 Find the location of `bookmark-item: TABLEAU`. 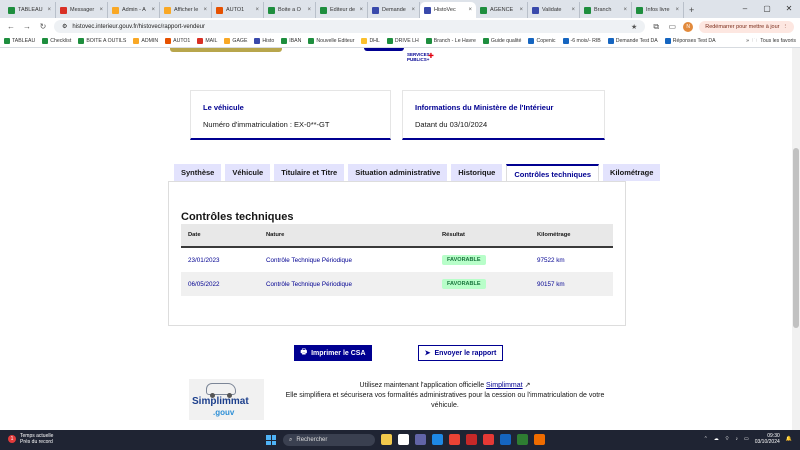

bookmark-item: TABLEAU is located at coordinates (19, 41).